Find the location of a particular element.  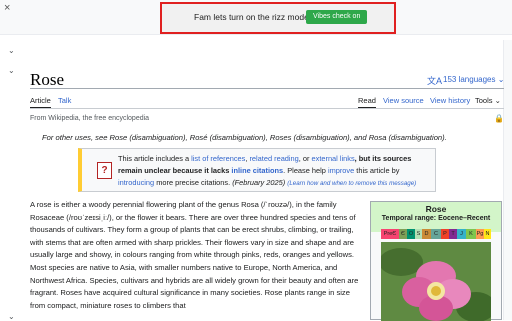

period-silurian: S is located at coordinates (418, 234).